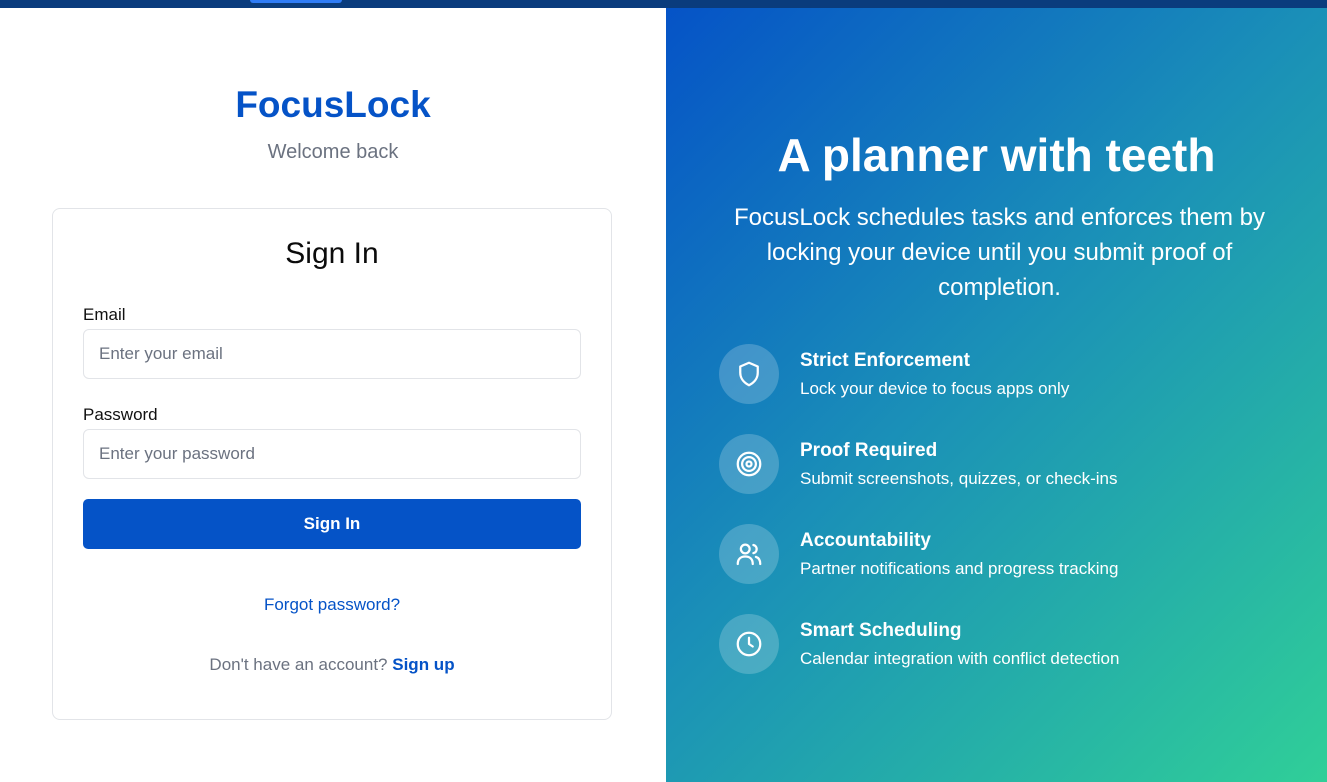 This screenshot has height=782, width=1327. I want to click on feature-title: Proof Required, so click(869, 450).